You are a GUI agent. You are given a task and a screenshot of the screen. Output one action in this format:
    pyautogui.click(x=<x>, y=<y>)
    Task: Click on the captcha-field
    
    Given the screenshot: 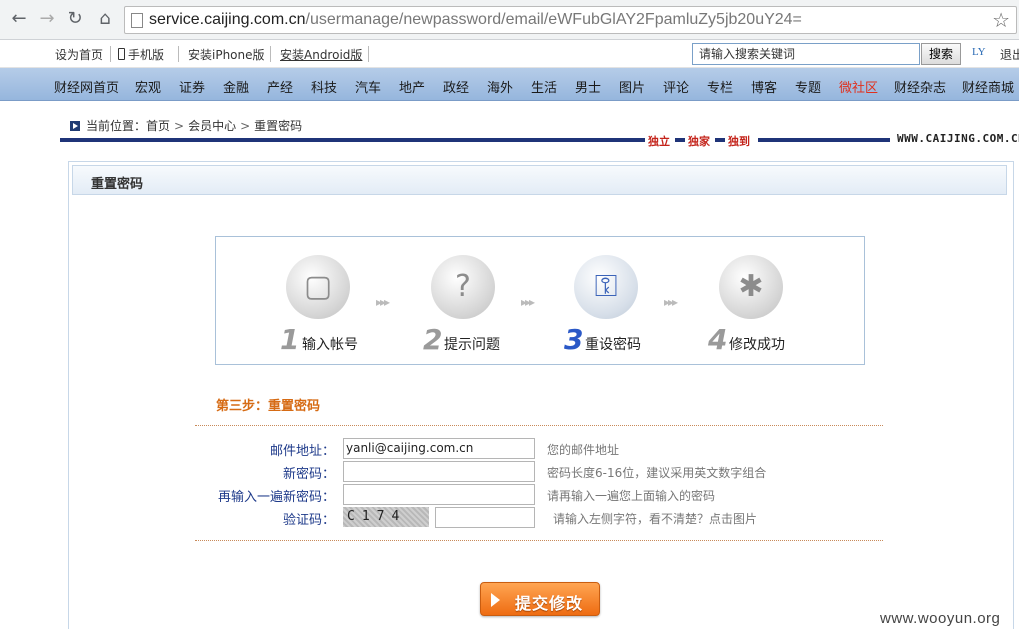 What is the action you would take?
    pyautogui.click(x=485, y=517)
    